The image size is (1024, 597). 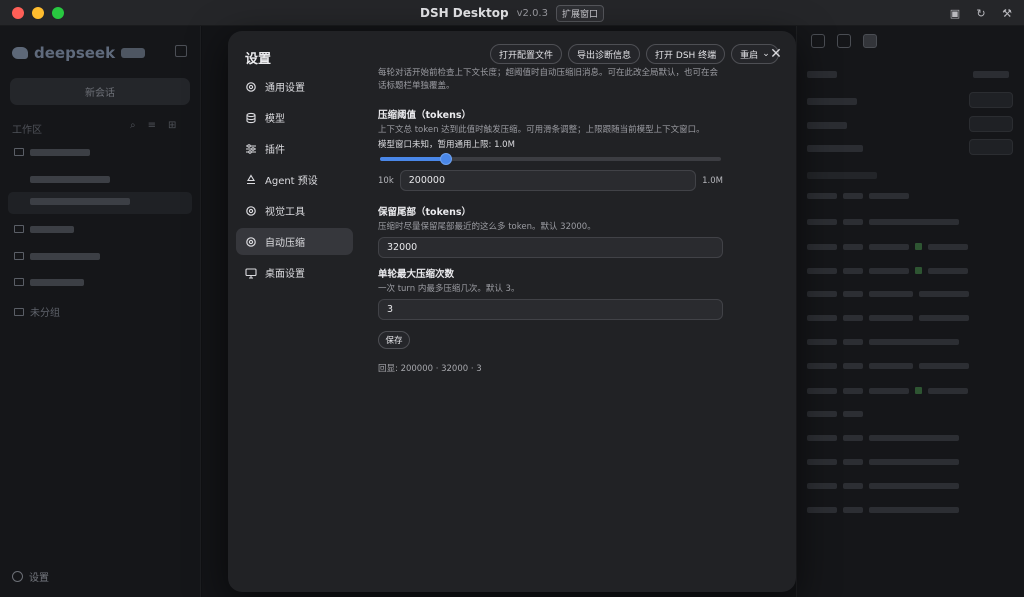 I want to click on threshold-range: 10k 200000 1.0M, so click(x=550, y=180).